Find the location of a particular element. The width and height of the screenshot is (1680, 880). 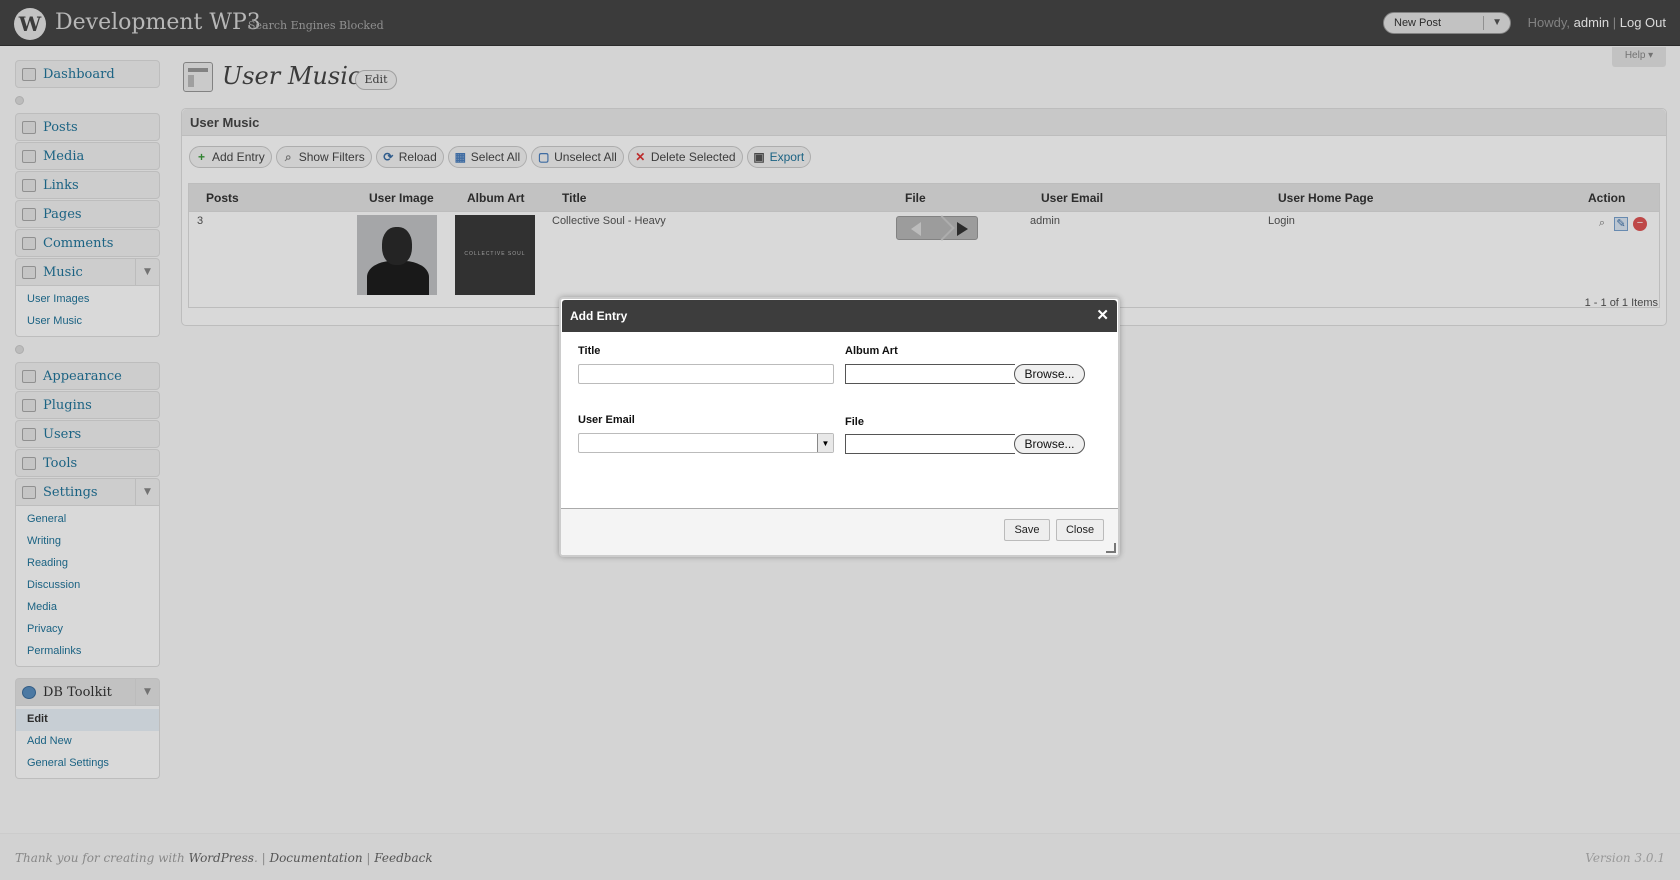

close-icon: ✕ is located at coordinates (1102, 316).